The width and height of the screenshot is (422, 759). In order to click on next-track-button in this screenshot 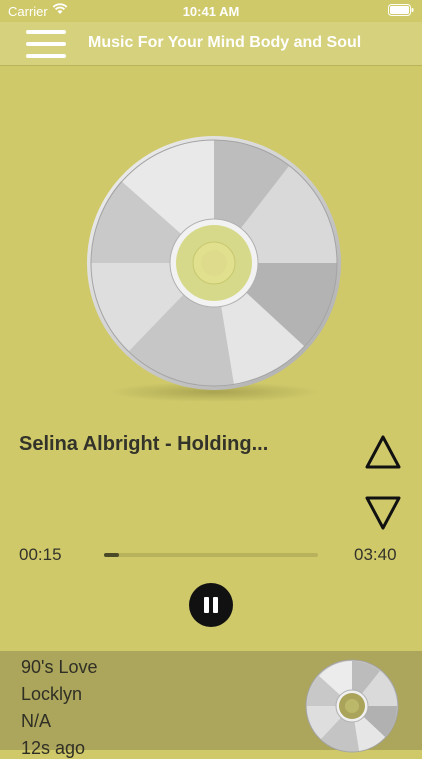, I will do `click(383, 513)`.